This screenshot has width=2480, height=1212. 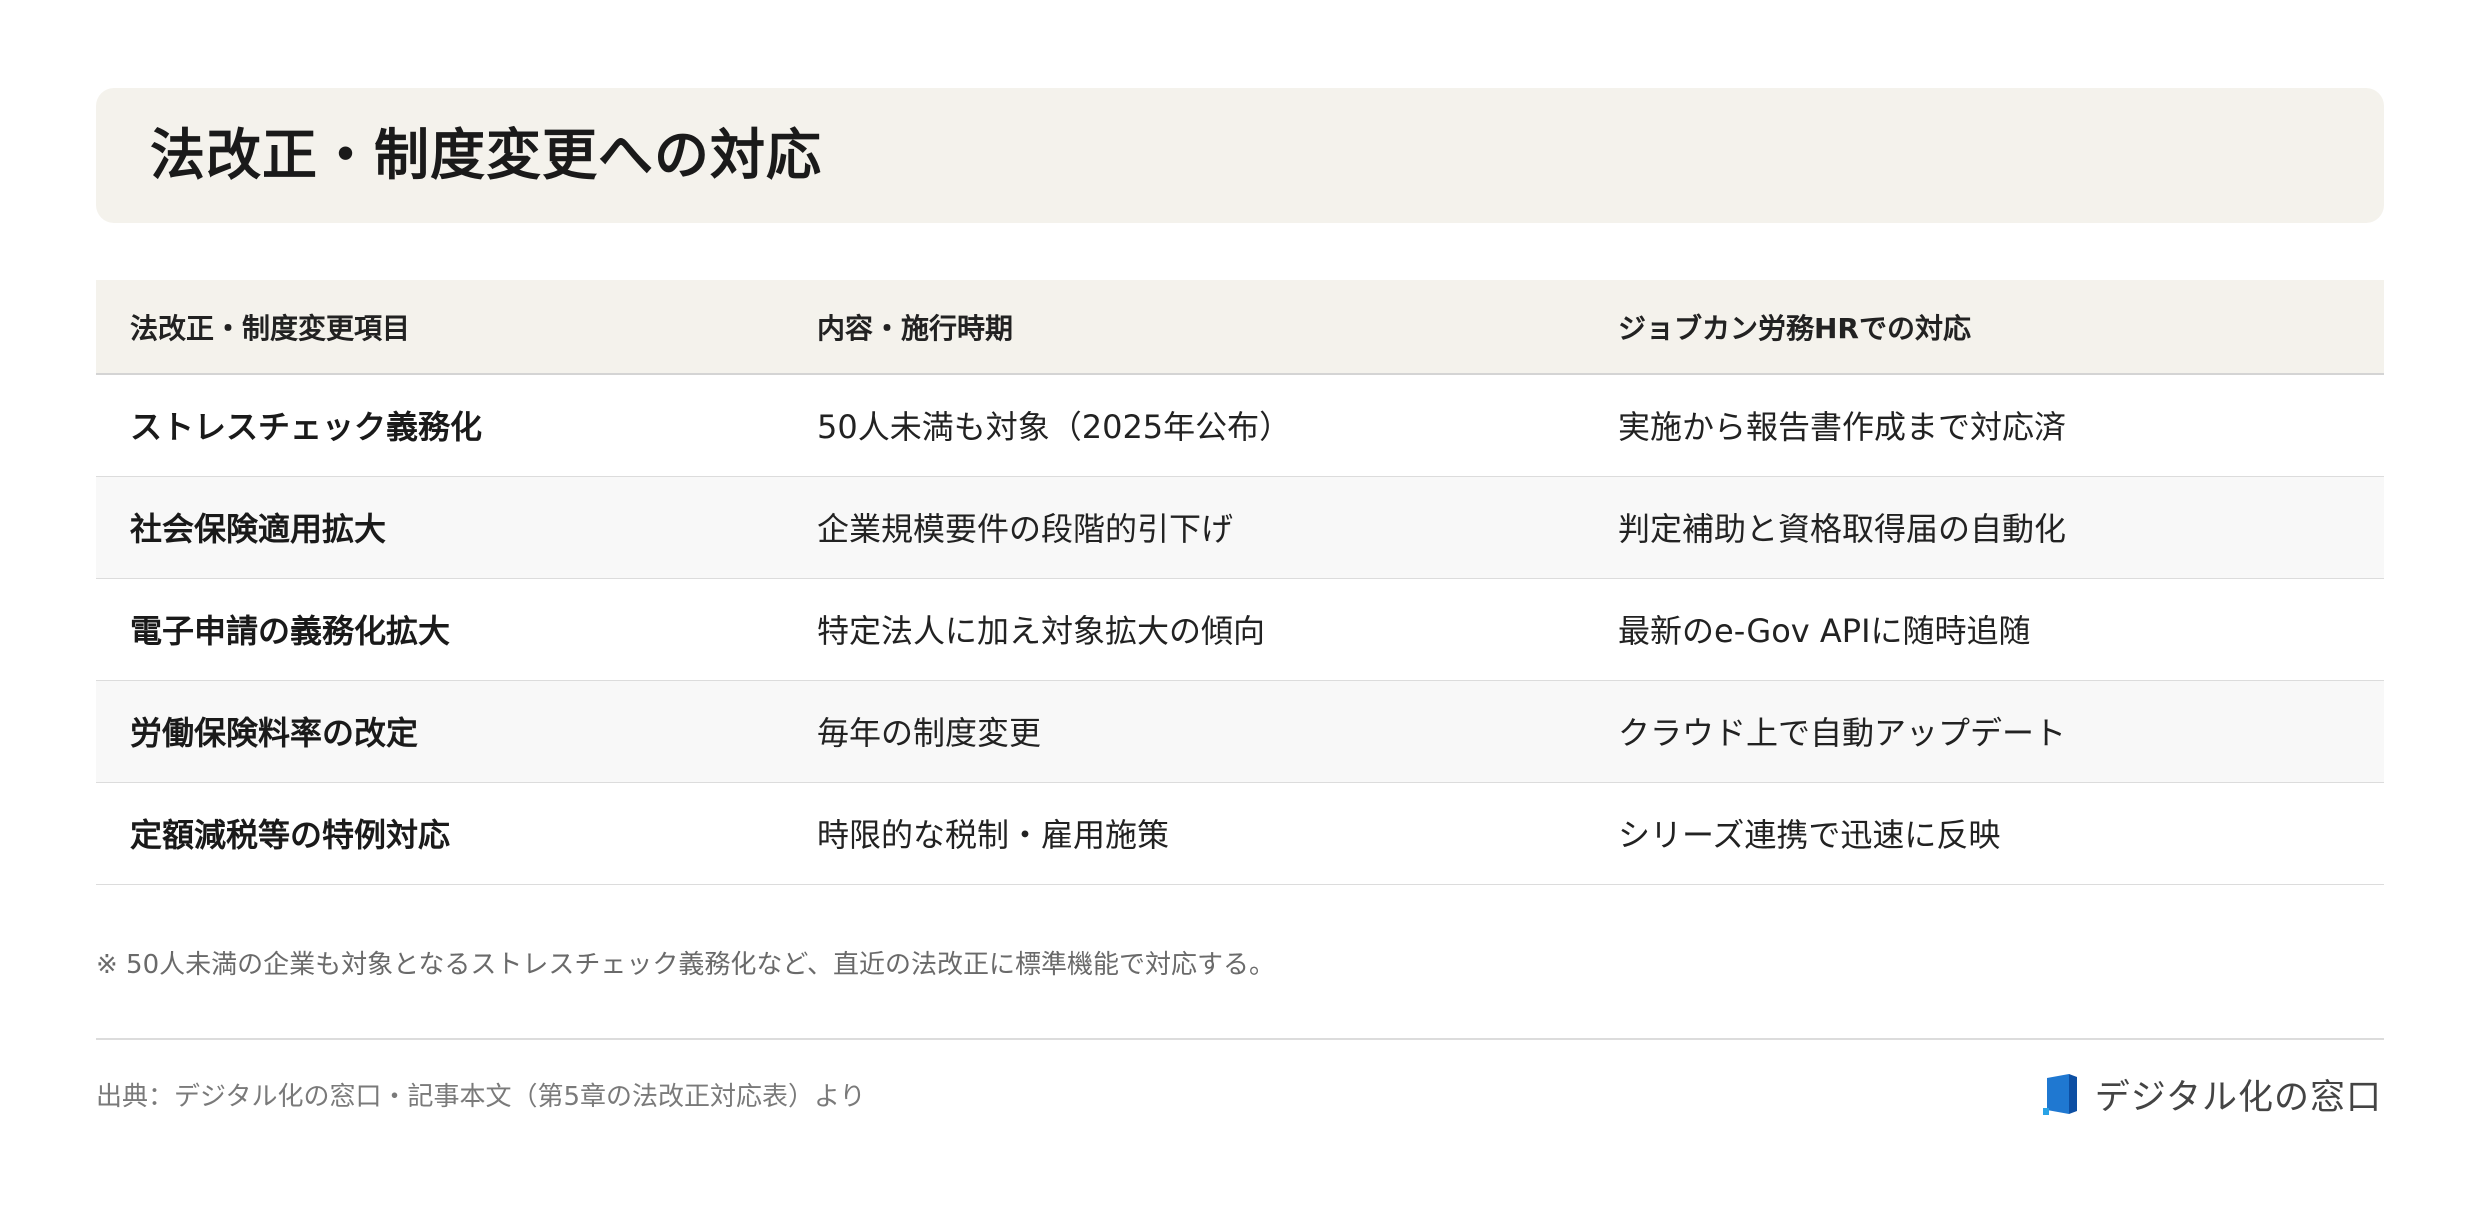 I want to click on row-response-cell: シリーズ連携で迅速に反映, so click(x=1984, y=833).